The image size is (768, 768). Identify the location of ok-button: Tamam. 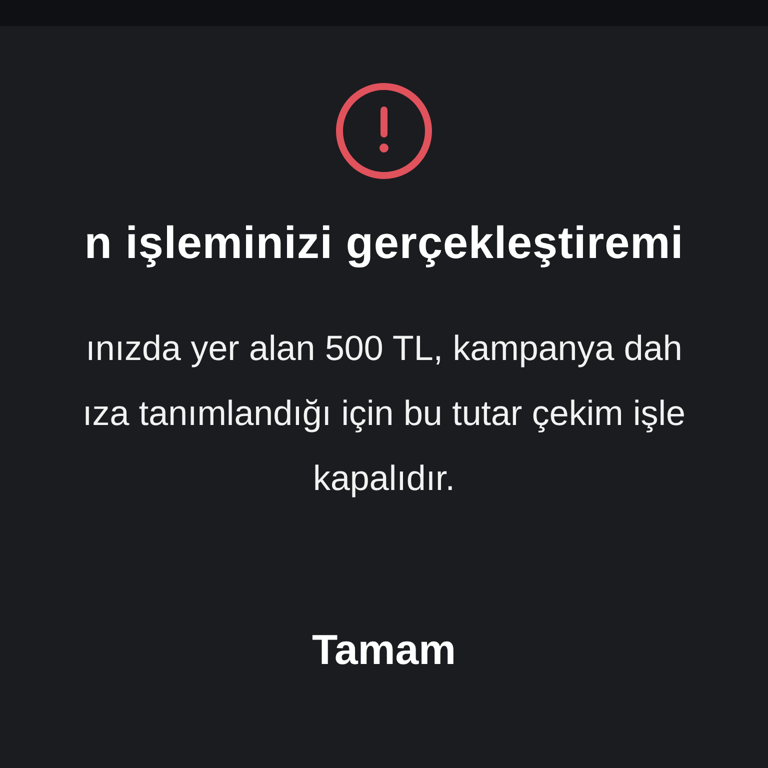
(384, 650).